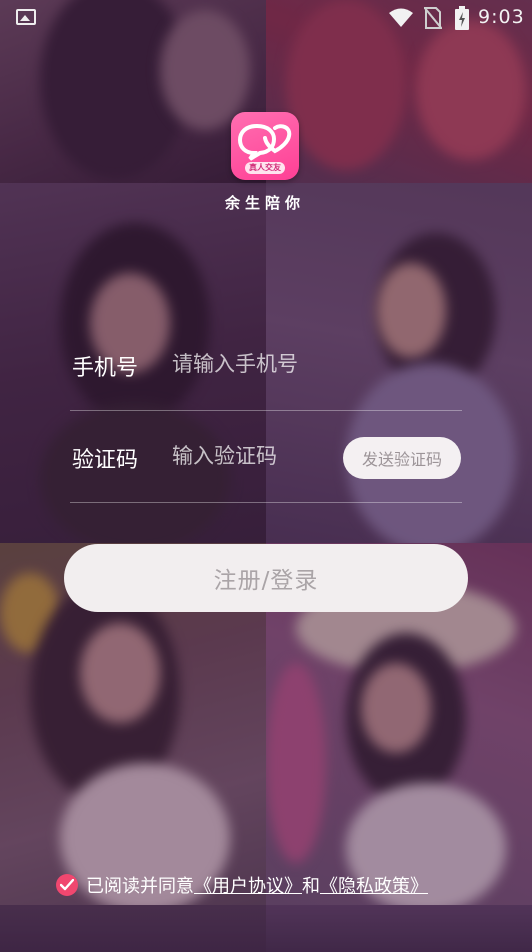 The image size is (532, 952). I want to click on agreement-prefix: 已阅读并同意, so click(140, 886).